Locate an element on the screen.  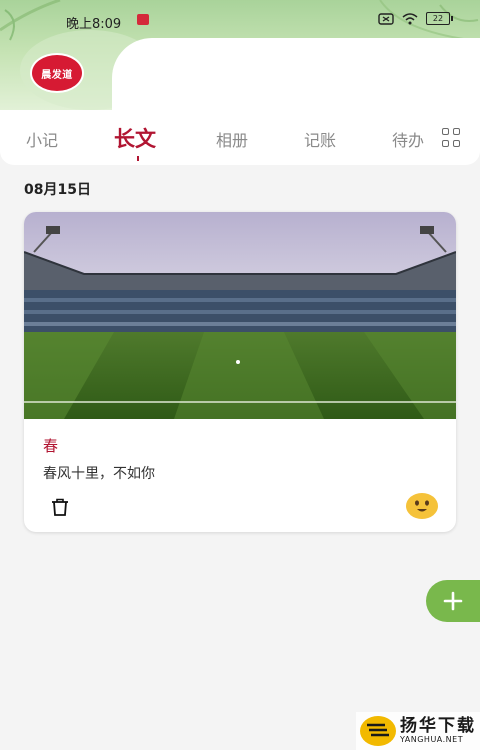
wifi-icon is located at coordinates (410, 18).